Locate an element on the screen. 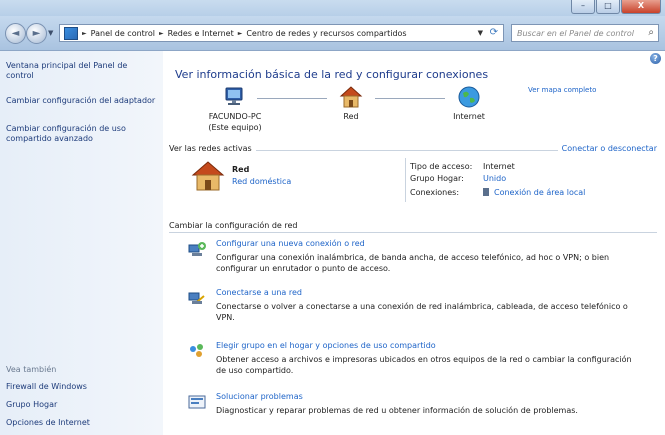  maximize-button: □ is located at coordinates (608, 7).